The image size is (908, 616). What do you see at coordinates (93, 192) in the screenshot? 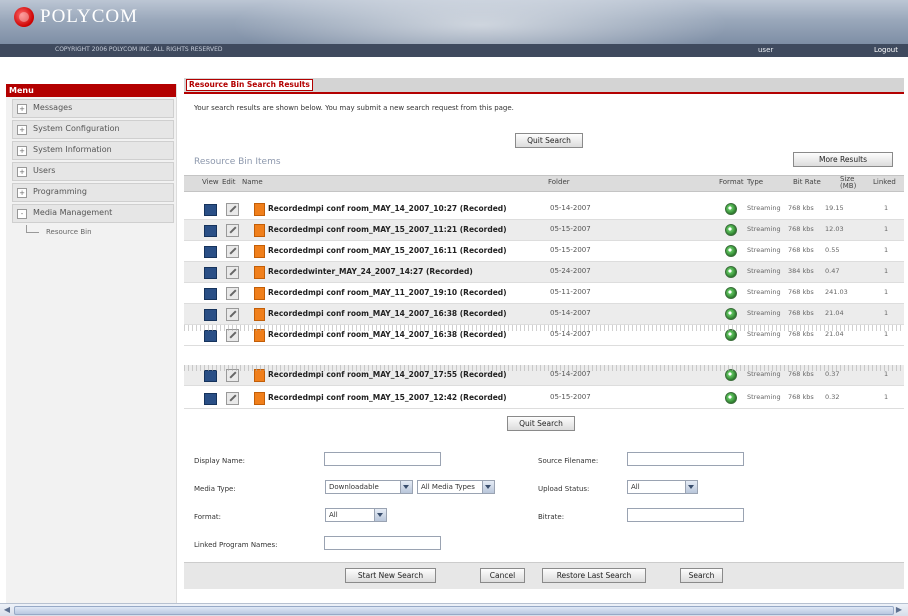
I see `menu-item-programming: + Programming` at bounding box center [93, 192].